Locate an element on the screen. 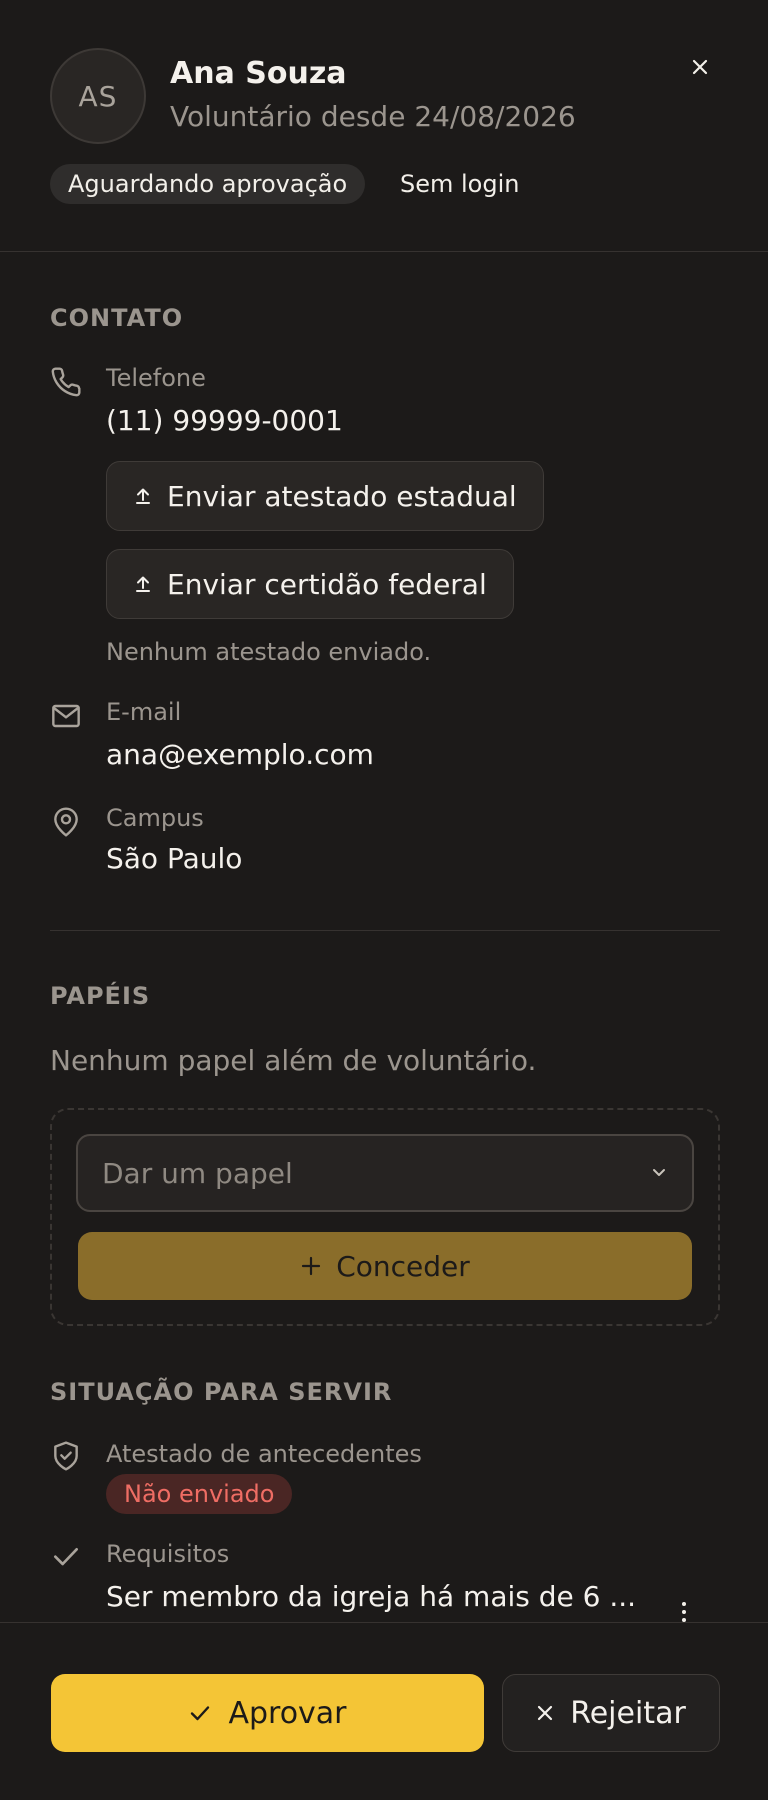  email-label: E-mail is located at coordinates (144, 712).